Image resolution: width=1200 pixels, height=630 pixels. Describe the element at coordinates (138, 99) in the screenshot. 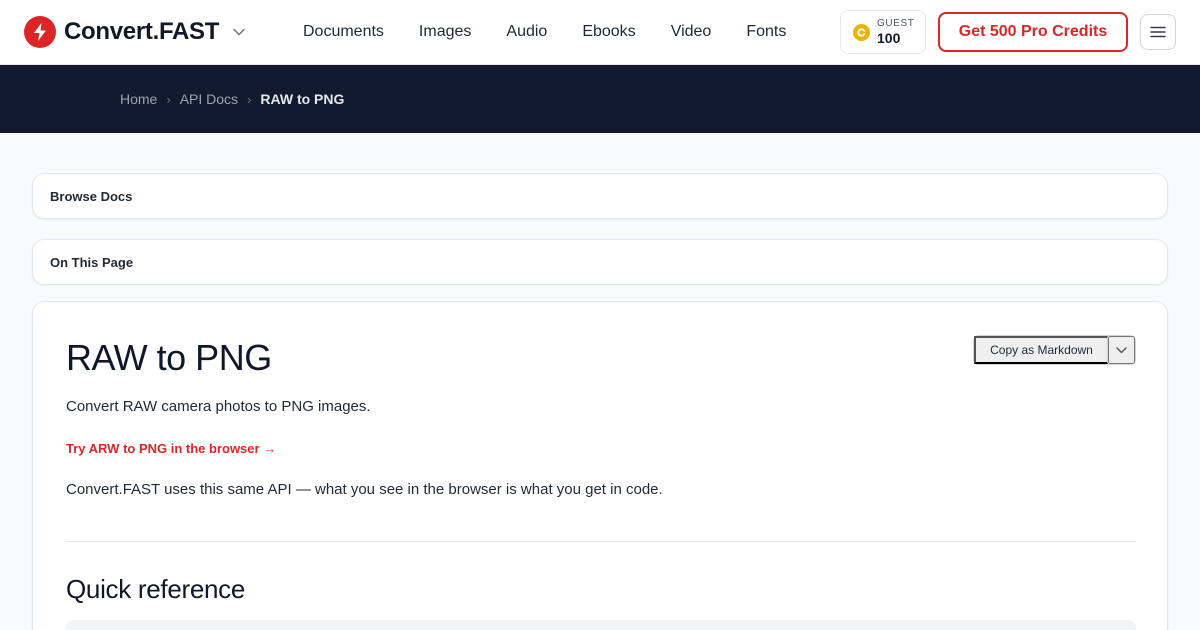

I see `breadcrumb-home: Home` at that location.